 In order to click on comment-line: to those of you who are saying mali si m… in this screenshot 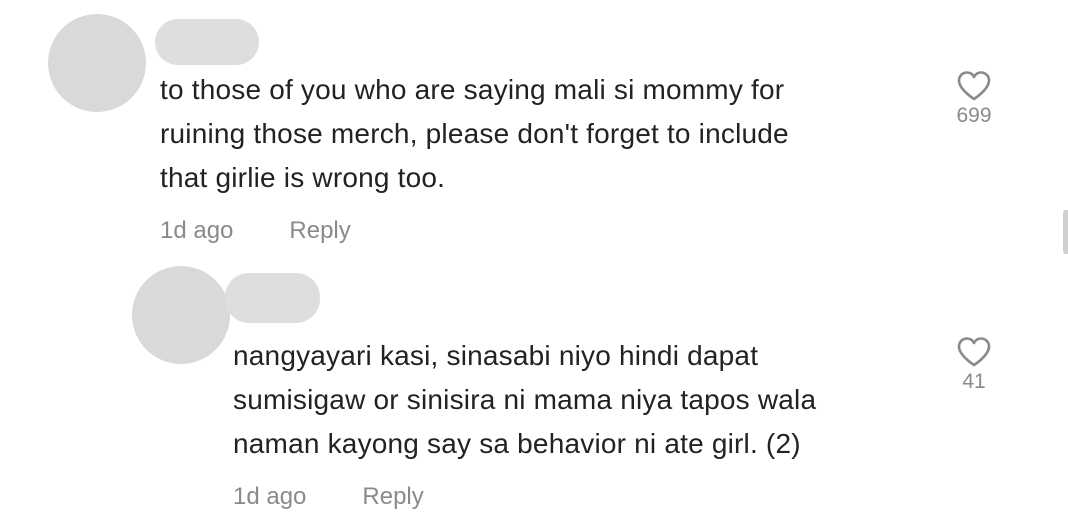, I will do `click(472, 89)`.